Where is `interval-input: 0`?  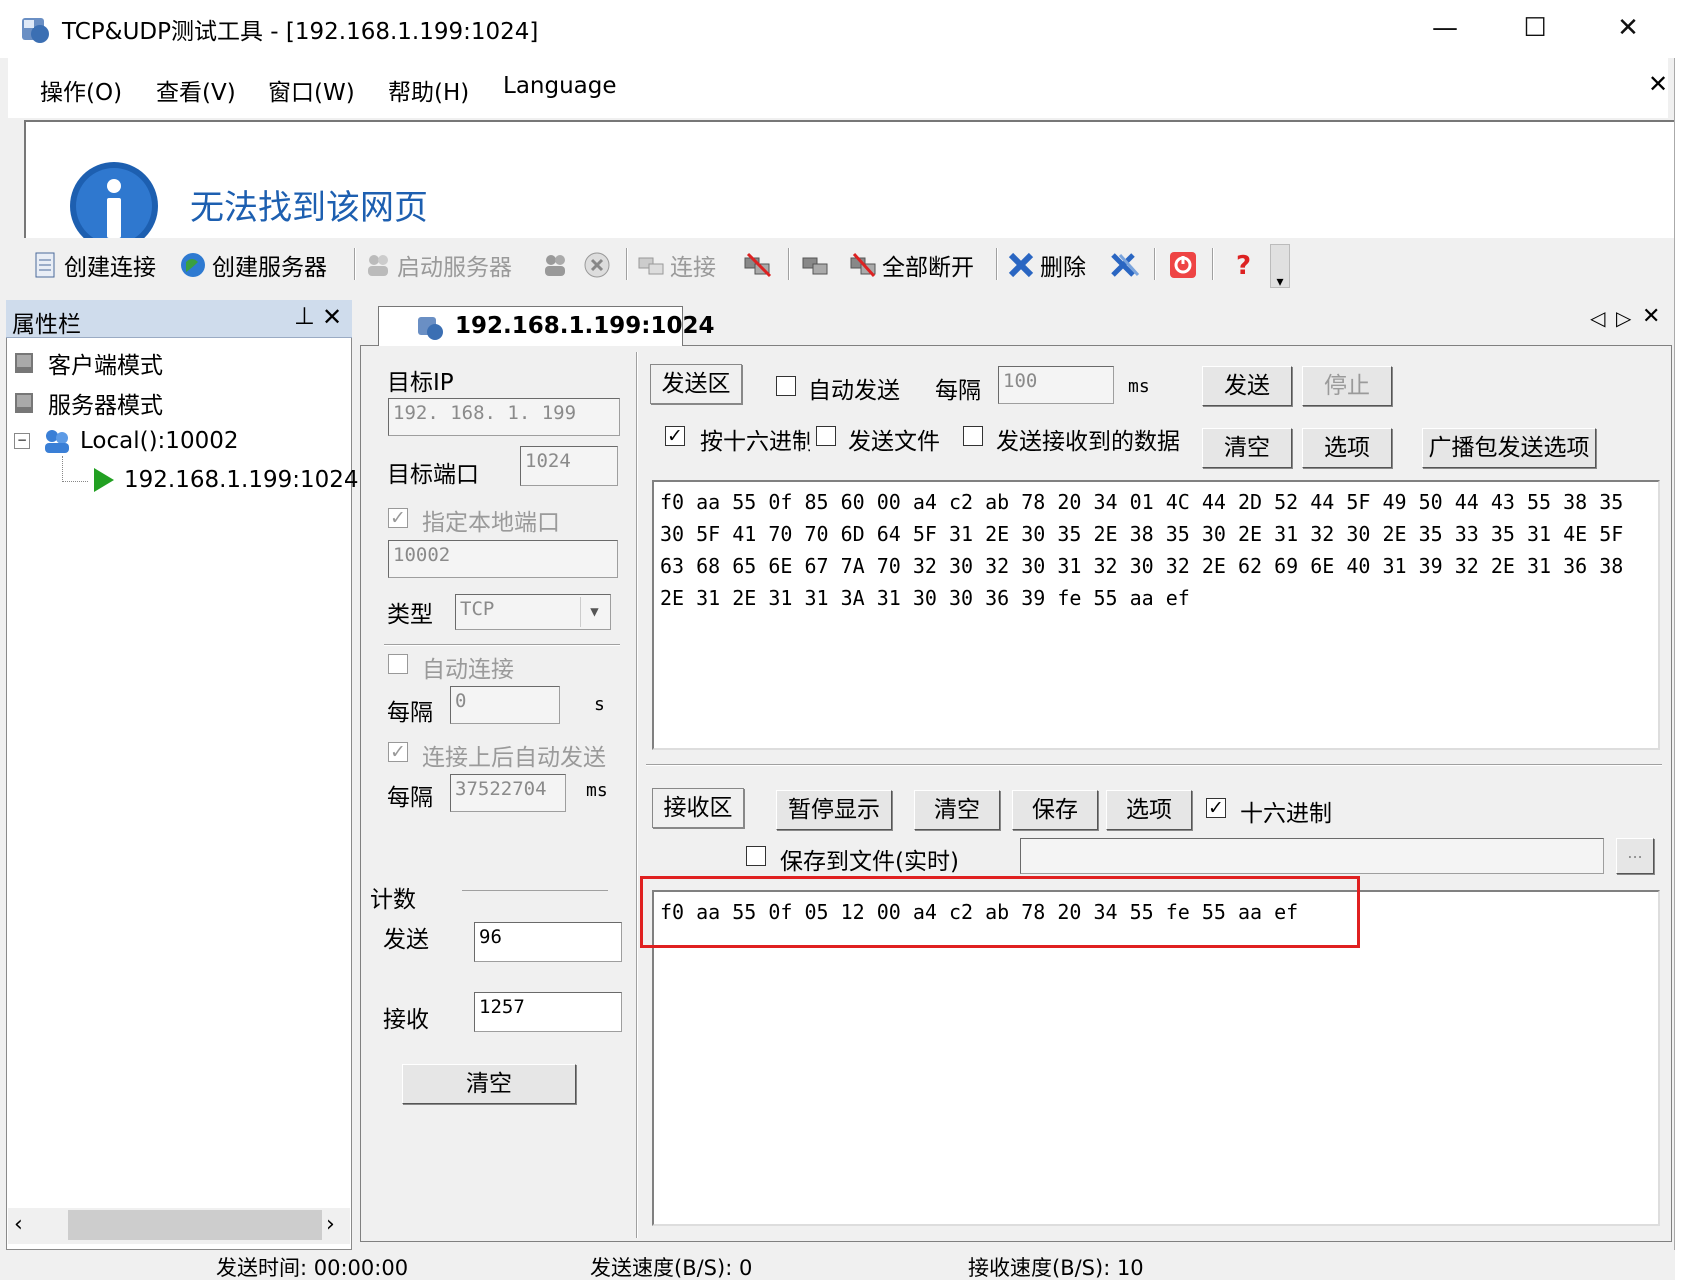 interval-input: 0 is located at coordinates (505, 705).